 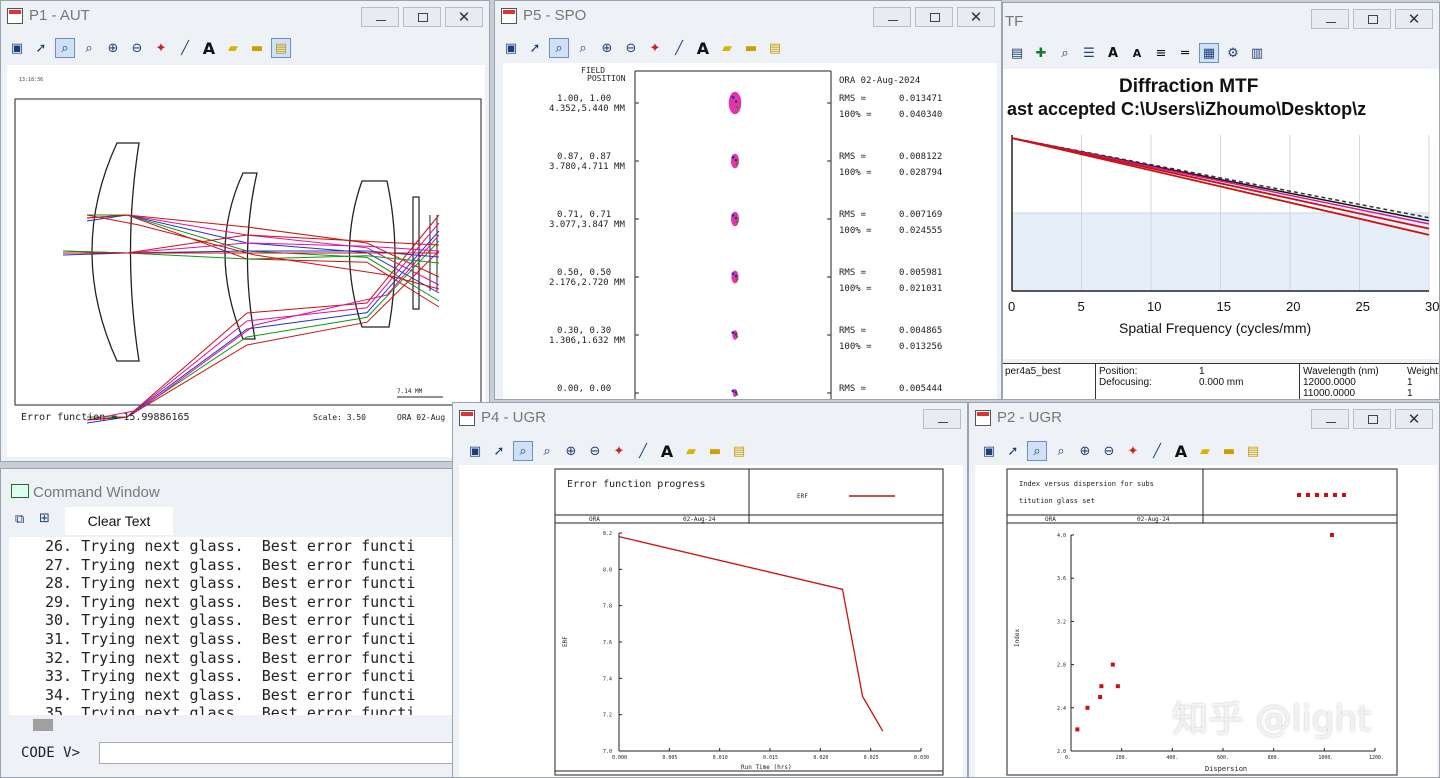 What do you see at coordinates (1257, 53) in the screenshot?
I see `document-view-icon: ▥` at bounding box center [1257, 53].